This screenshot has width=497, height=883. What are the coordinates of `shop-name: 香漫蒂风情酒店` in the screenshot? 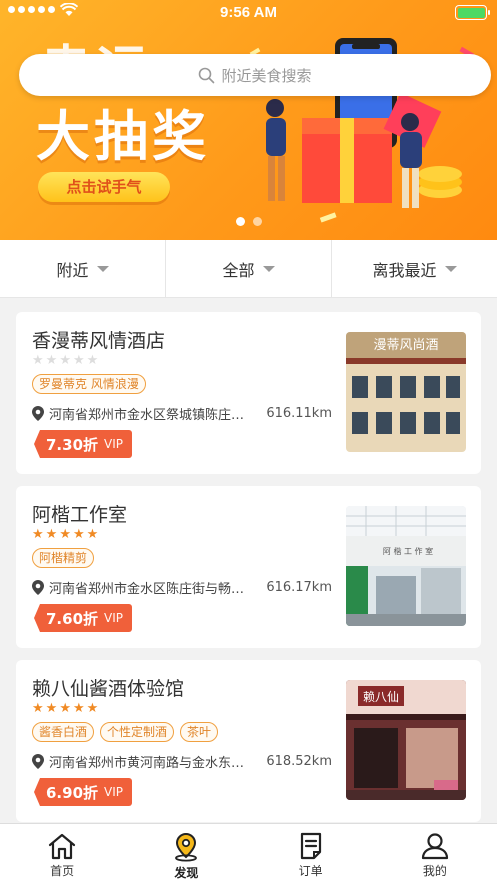 It's located at (99, 341).